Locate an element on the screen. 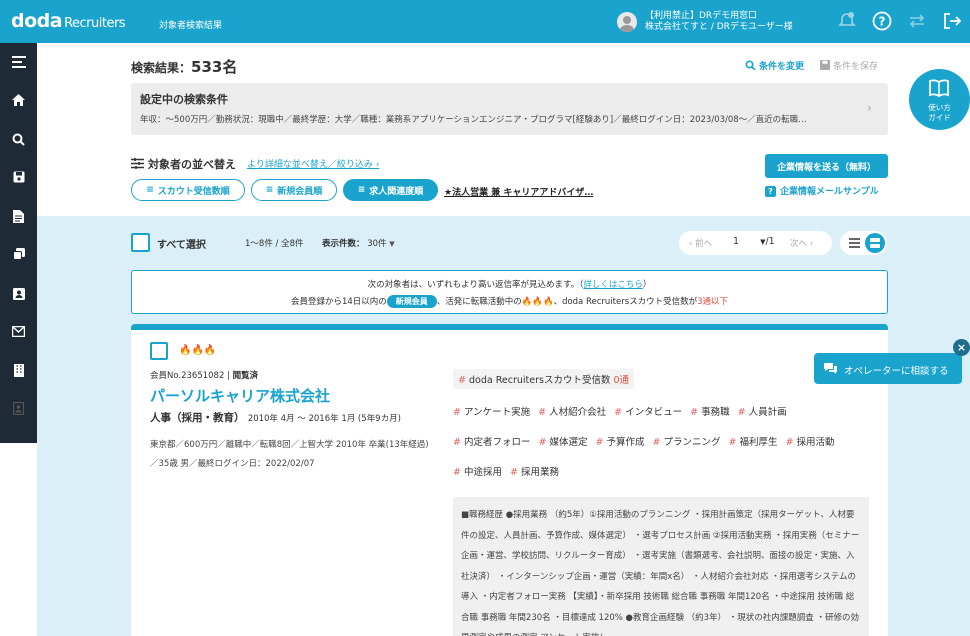 The width and height of the screenshot is (970, 636). member-number: 会員No.23651082 | 閲覧済 is located at coordinates (204, 376).